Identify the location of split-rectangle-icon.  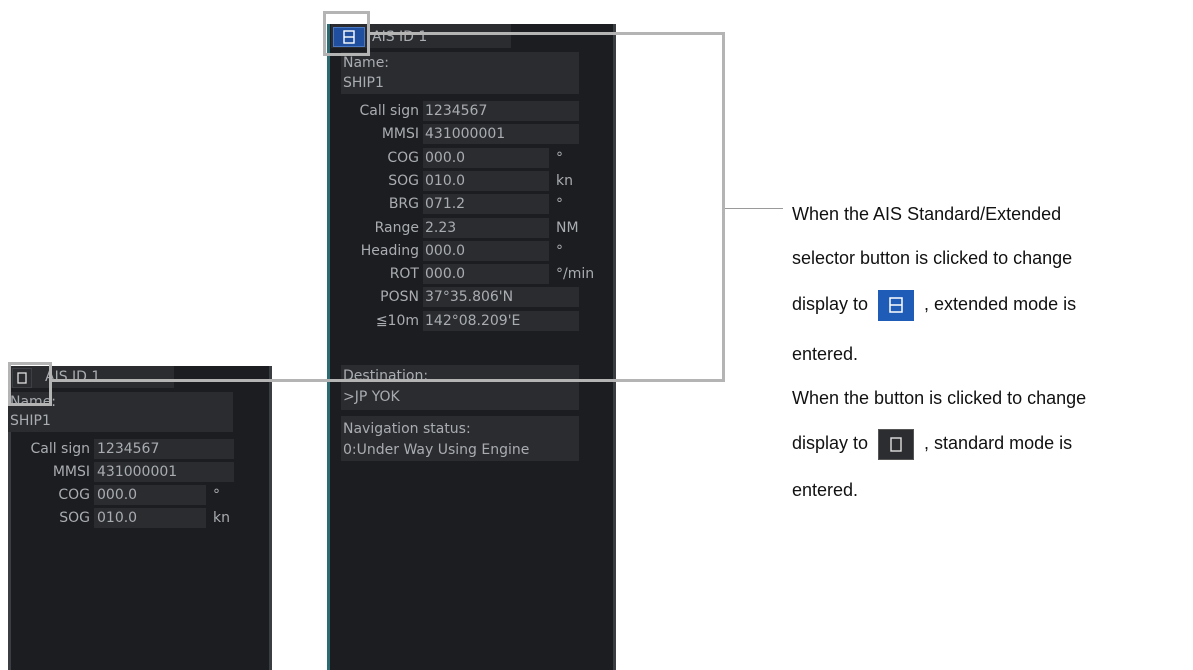
(896, 305).